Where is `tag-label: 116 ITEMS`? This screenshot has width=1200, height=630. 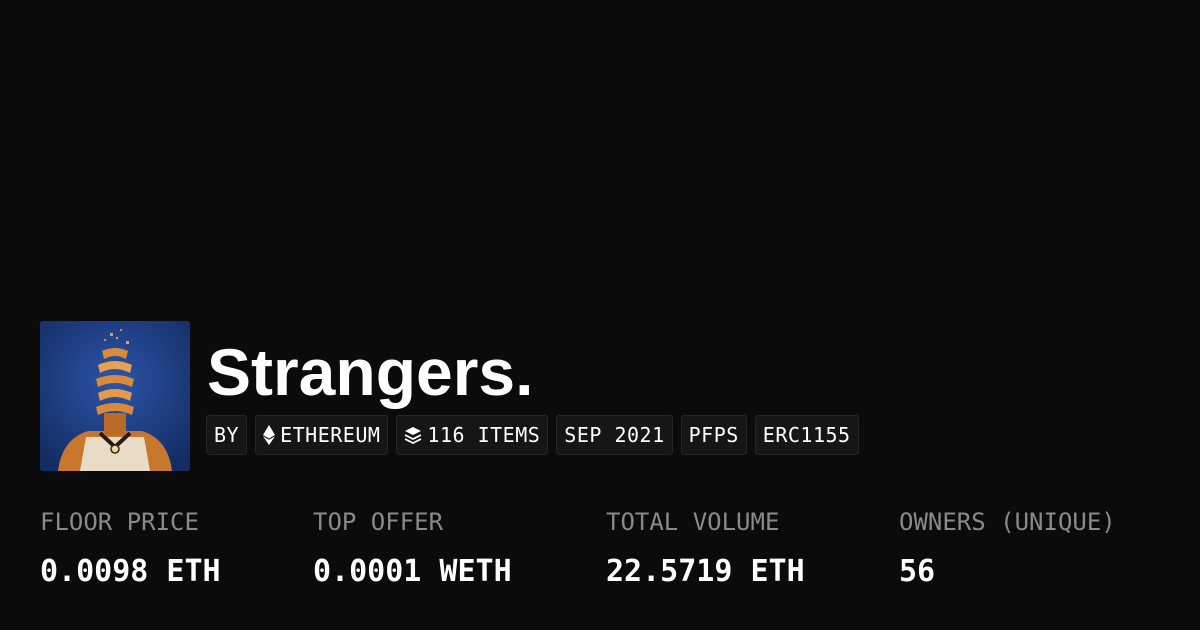 tag-label: 116 ITEMS is located at coordinates (484, 435).